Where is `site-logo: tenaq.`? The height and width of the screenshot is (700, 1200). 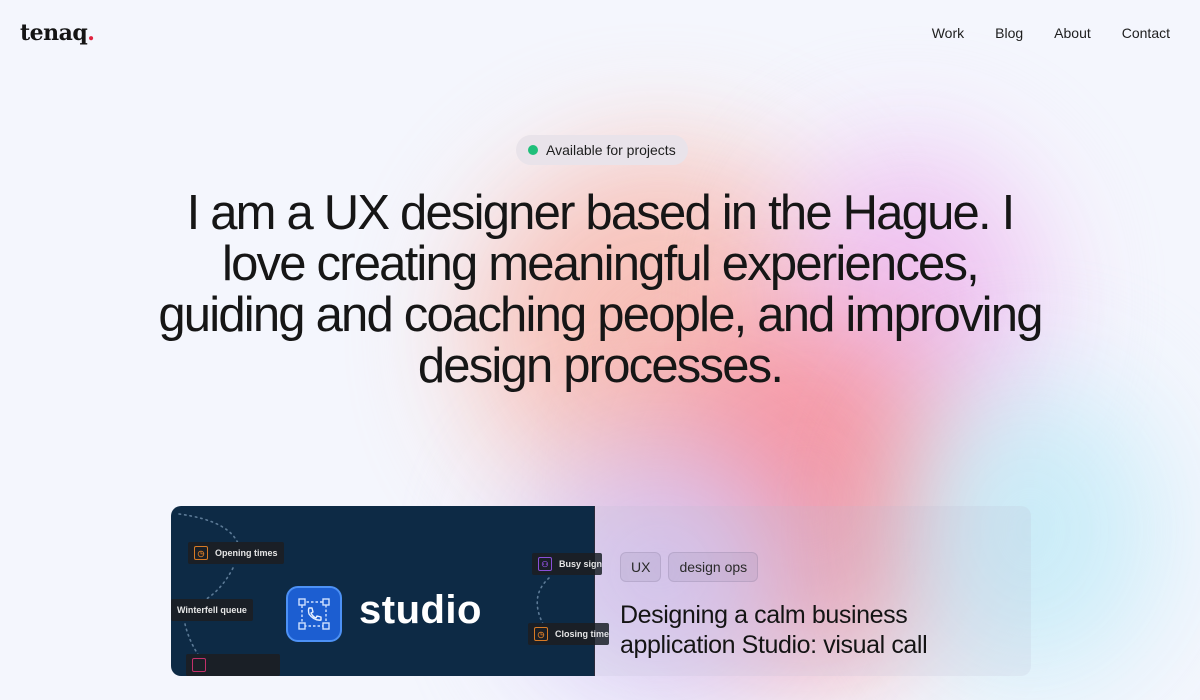
site-logo: tenaq. is located at coordinates (57, 33).